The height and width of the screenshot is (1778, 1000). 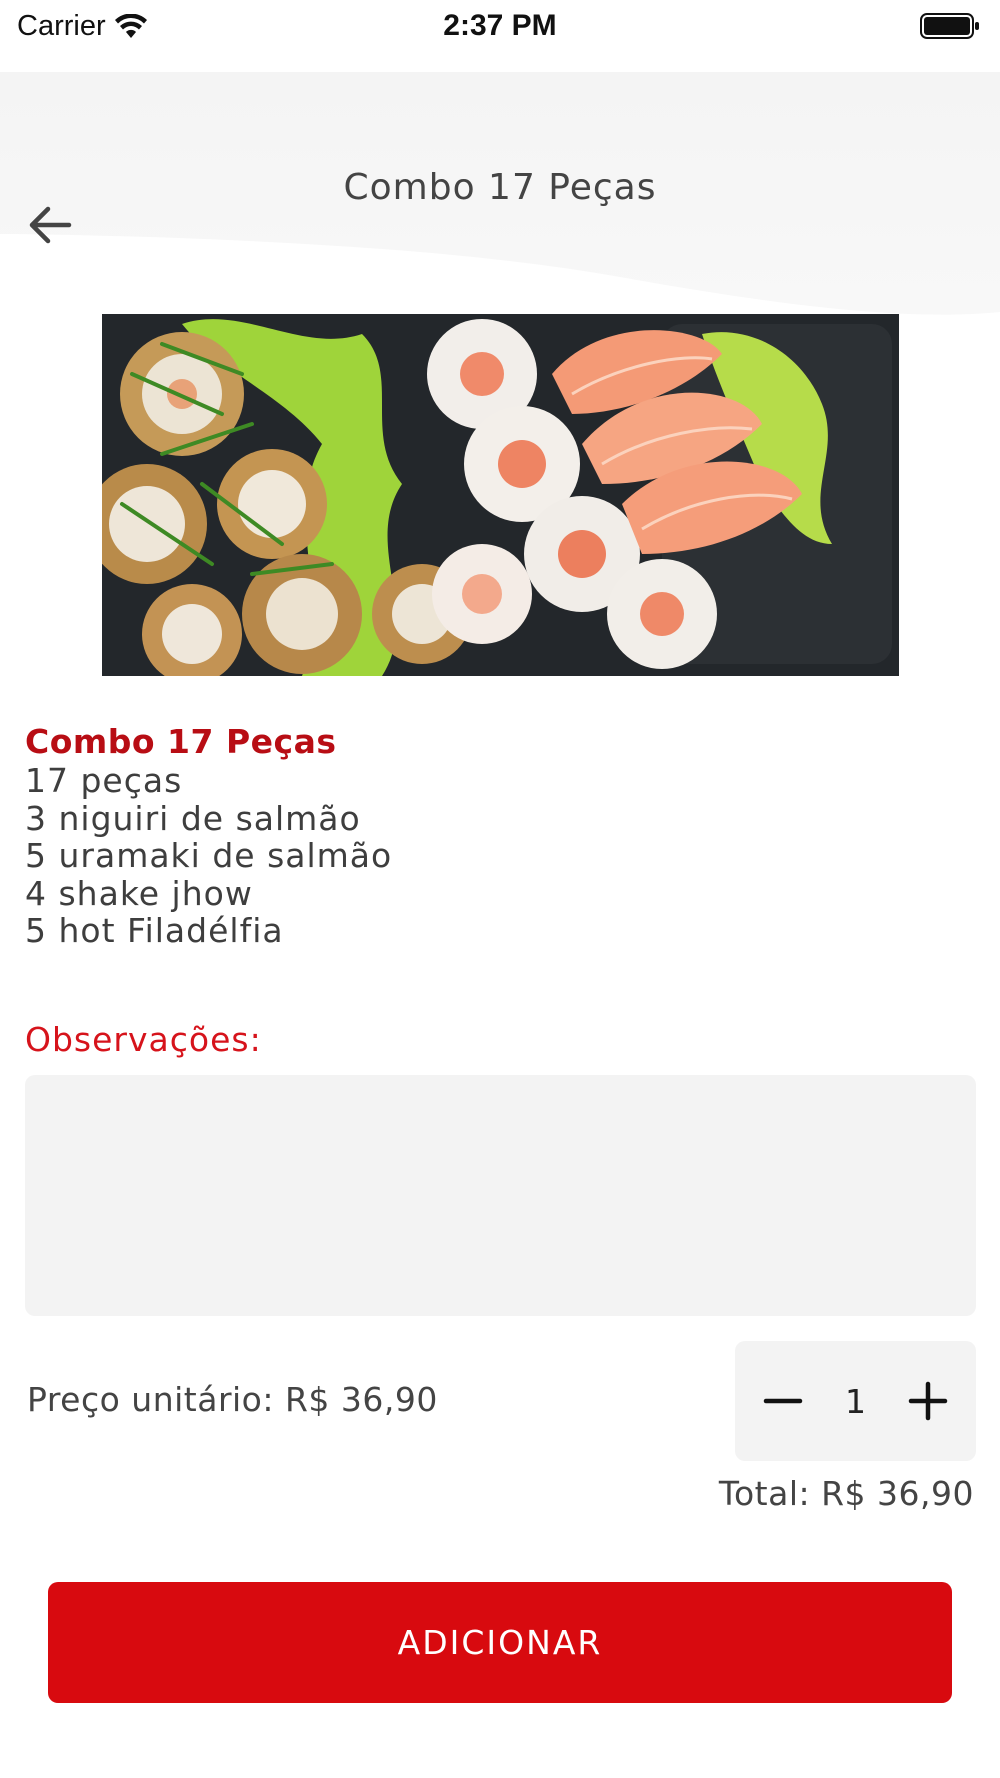 I want to click on header: Combo 17 Peças, so click(x=500, y=197).